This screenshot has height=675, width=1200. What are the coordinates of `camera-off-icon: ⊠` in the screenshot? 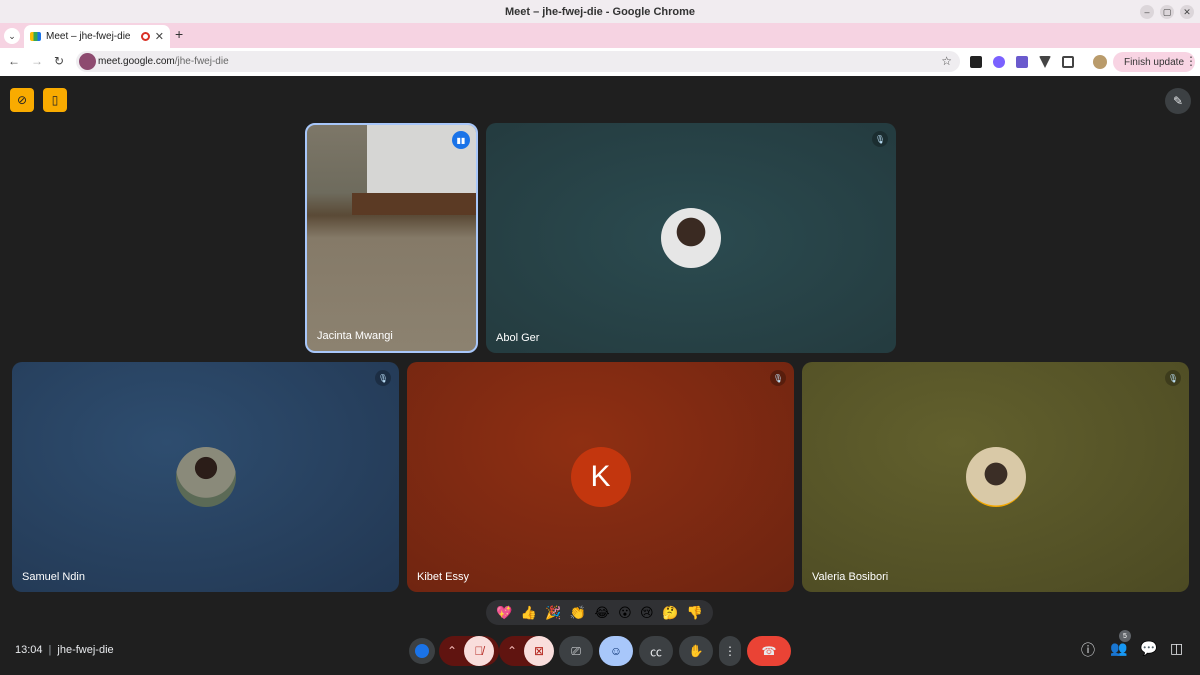 It's located at (539, 651).